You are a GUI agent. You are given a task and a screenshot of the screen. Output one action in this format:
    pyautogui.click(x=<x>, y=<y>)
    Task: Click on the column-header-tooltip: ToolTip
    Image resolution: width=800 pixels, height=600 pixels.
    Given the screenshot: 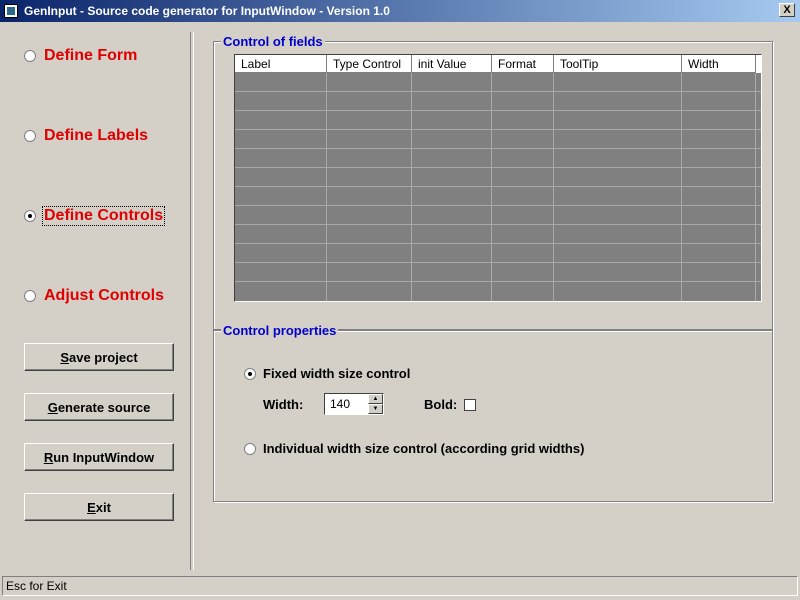 What is the action you would take?
    pyautogui.click(x=618, y=64)
    